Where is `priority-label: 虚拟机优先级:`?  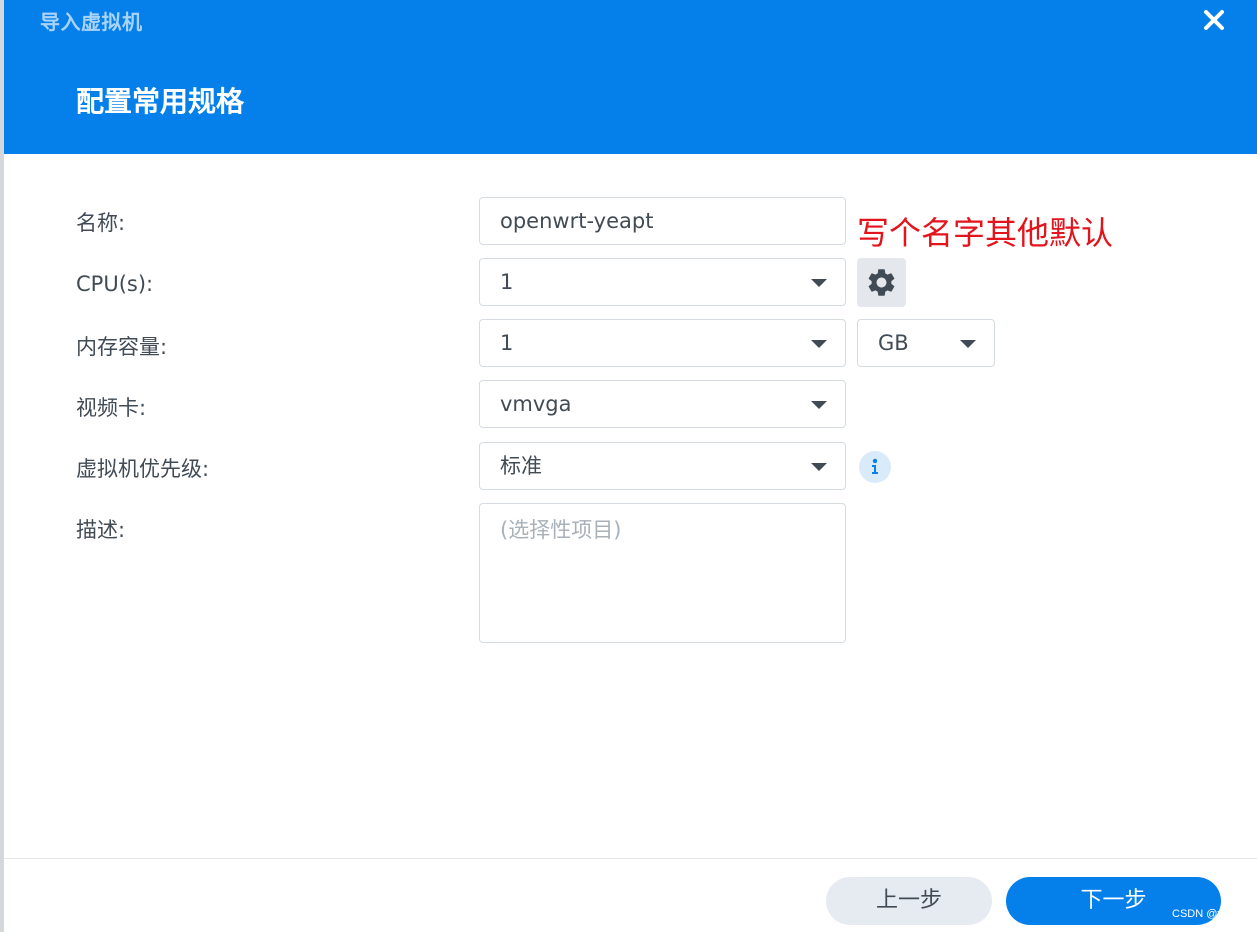
priority-label: 虚拟机优先级: is located at coordinates (143, 469).